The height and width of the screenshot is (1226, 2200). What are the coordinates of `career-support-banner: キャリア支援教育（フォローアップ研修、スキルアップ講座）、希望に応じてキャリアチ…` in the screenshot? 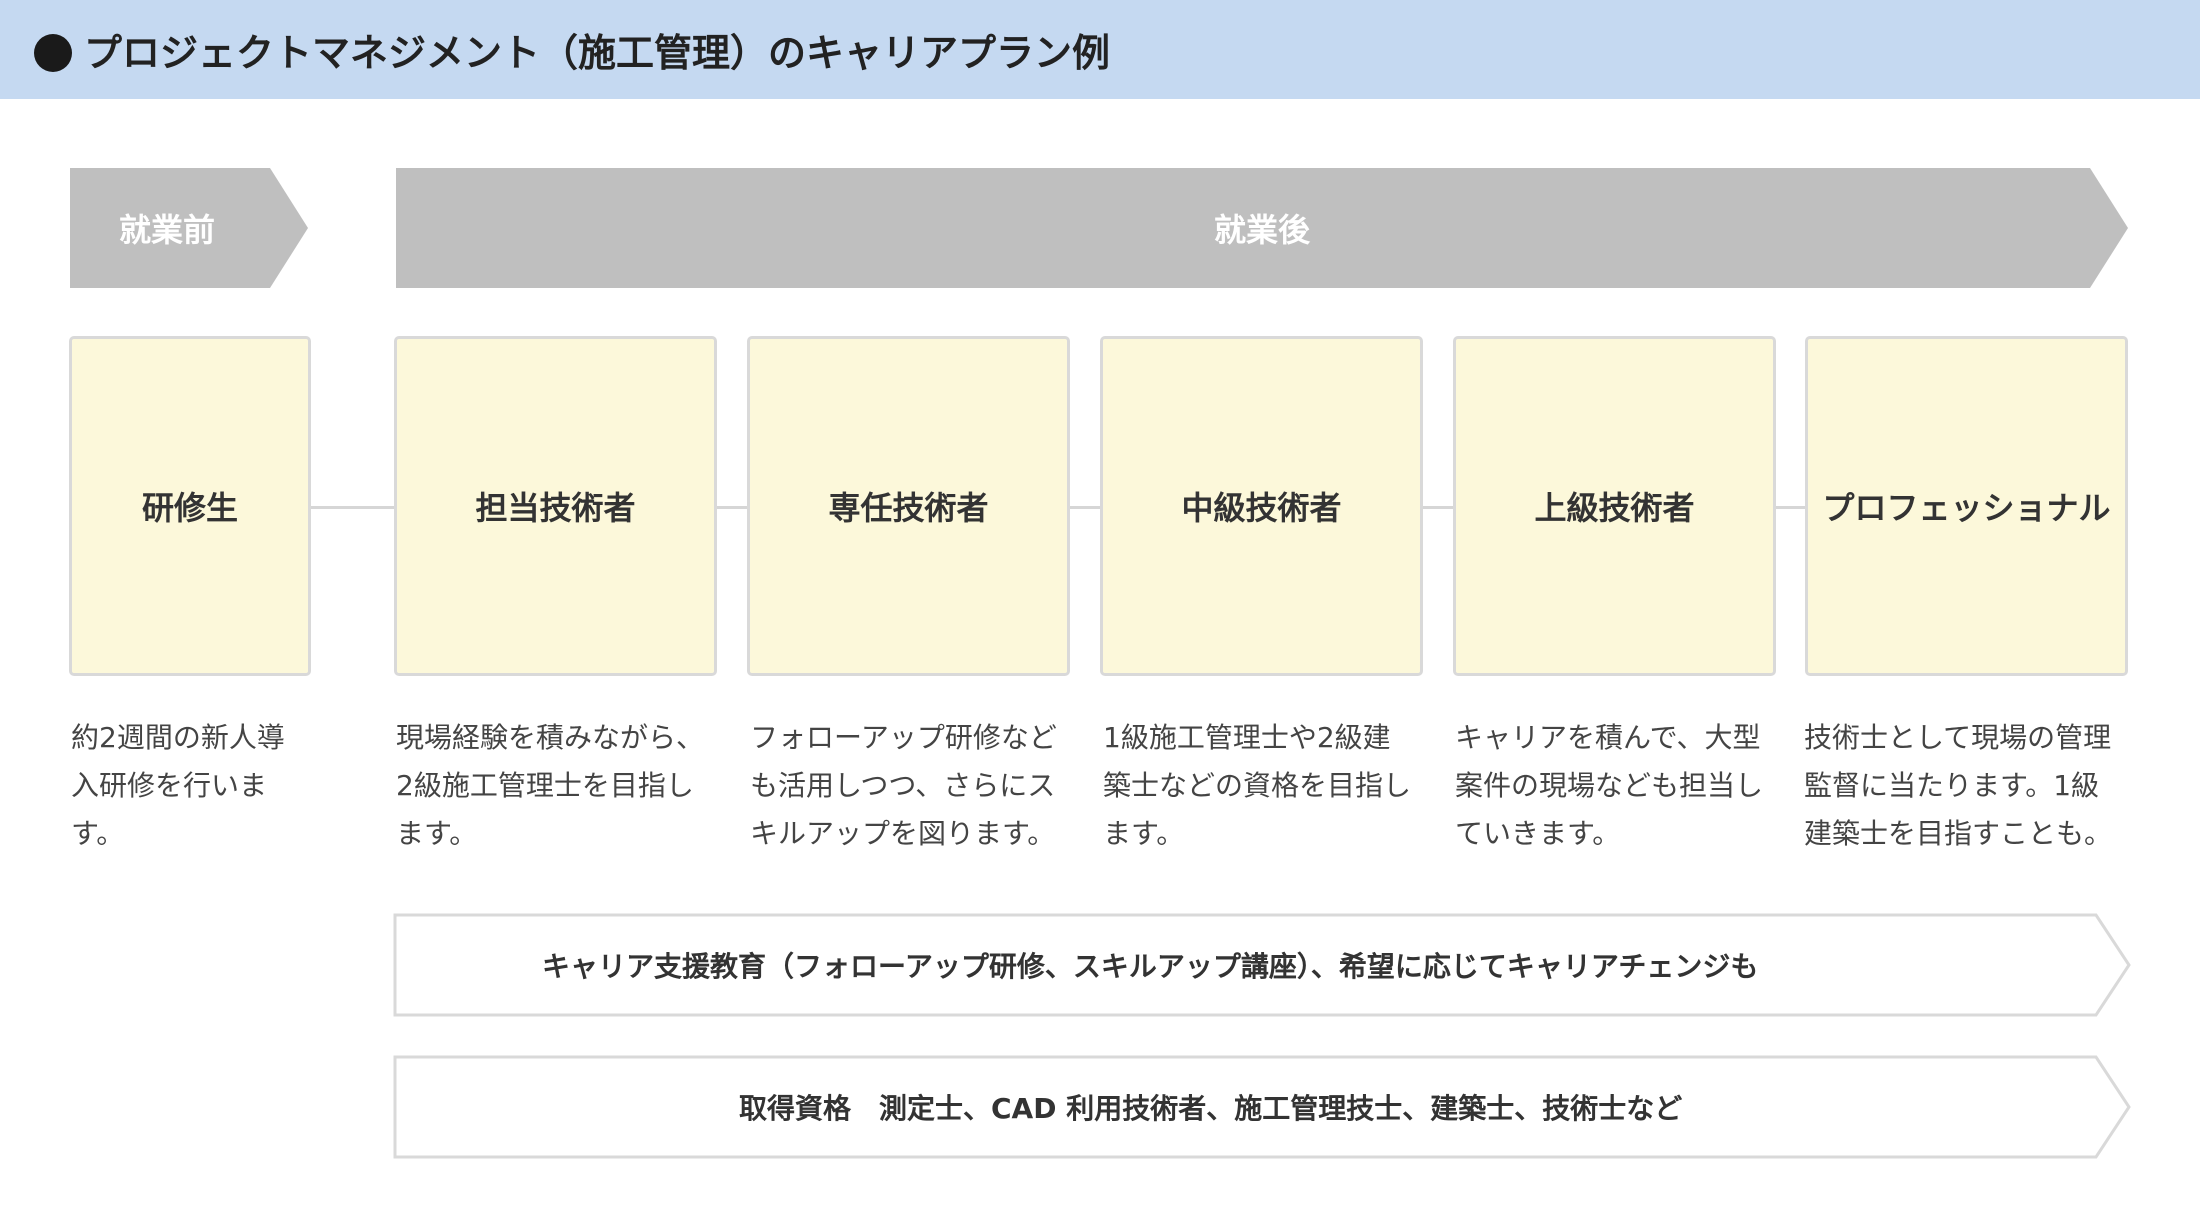 It's located at (1262, 965).